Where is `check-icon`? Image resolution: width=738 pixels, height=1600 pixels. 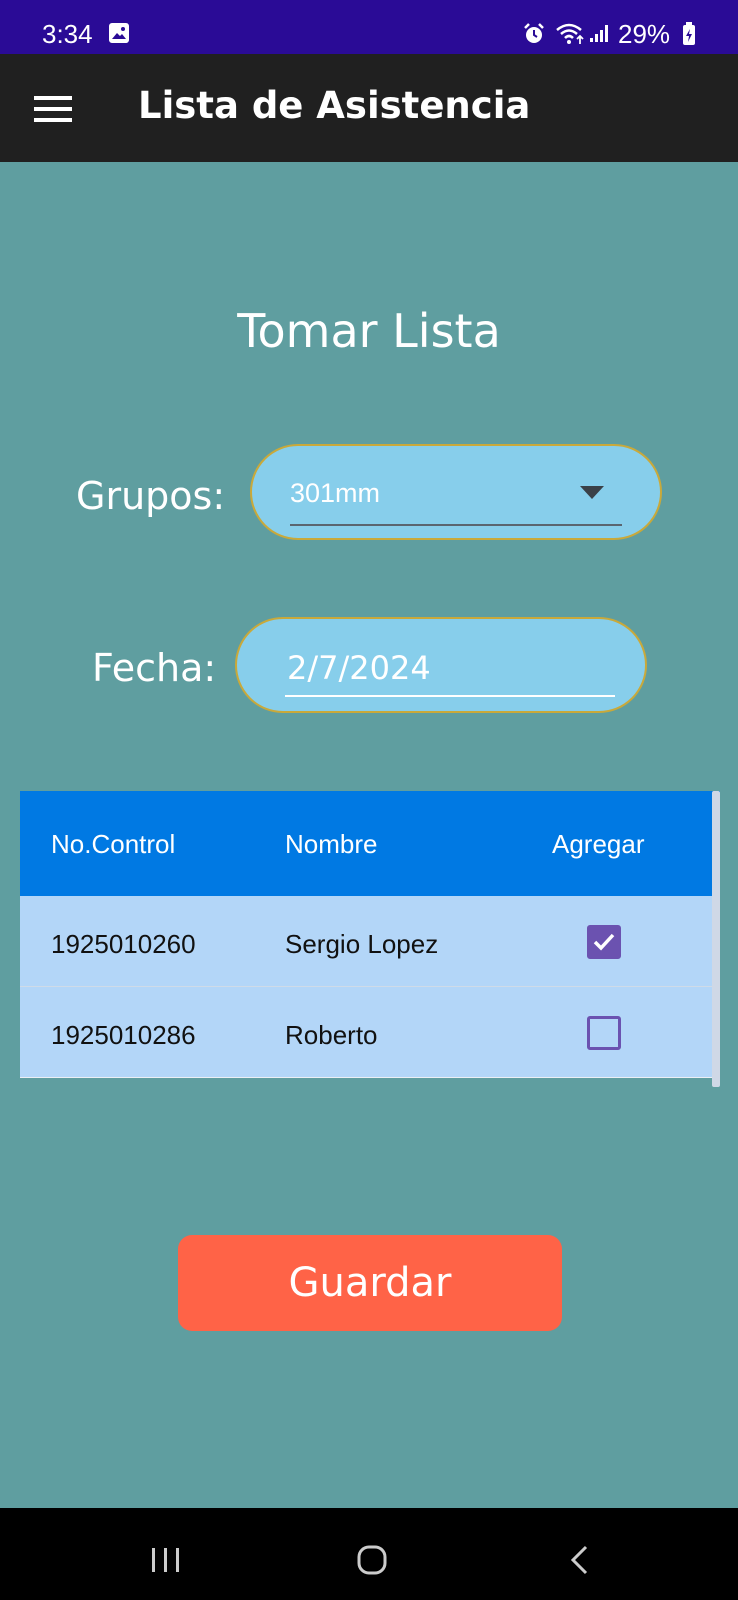 check-icon is located at coordinates (604, 942).